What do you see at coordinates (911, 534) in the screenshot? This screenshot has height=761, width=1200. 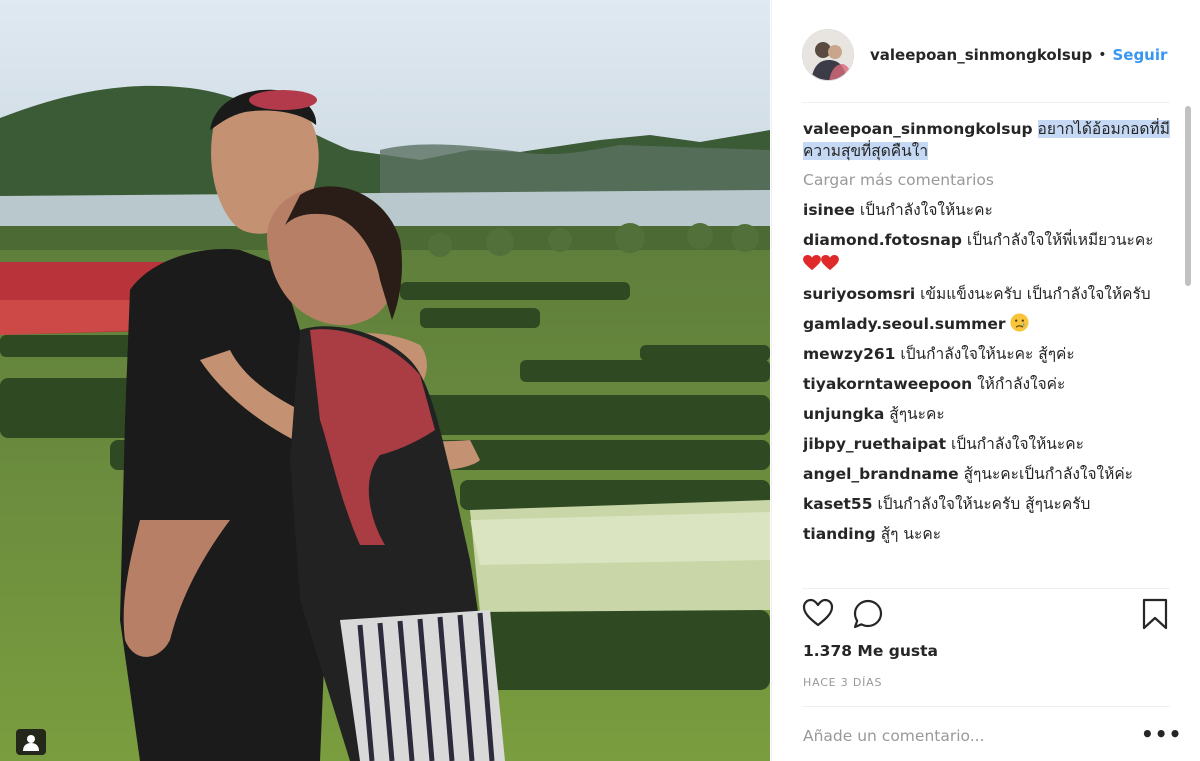 I see `comment-text: สู้ๆ นะคะ` at bounding box center [911, 534].